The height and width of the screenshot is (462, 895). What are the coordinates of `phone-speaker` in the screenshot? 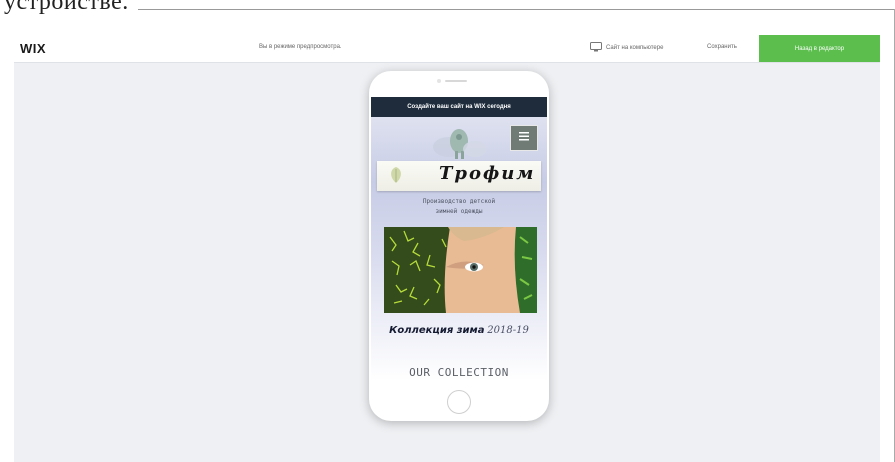 It's located at (456, 81).